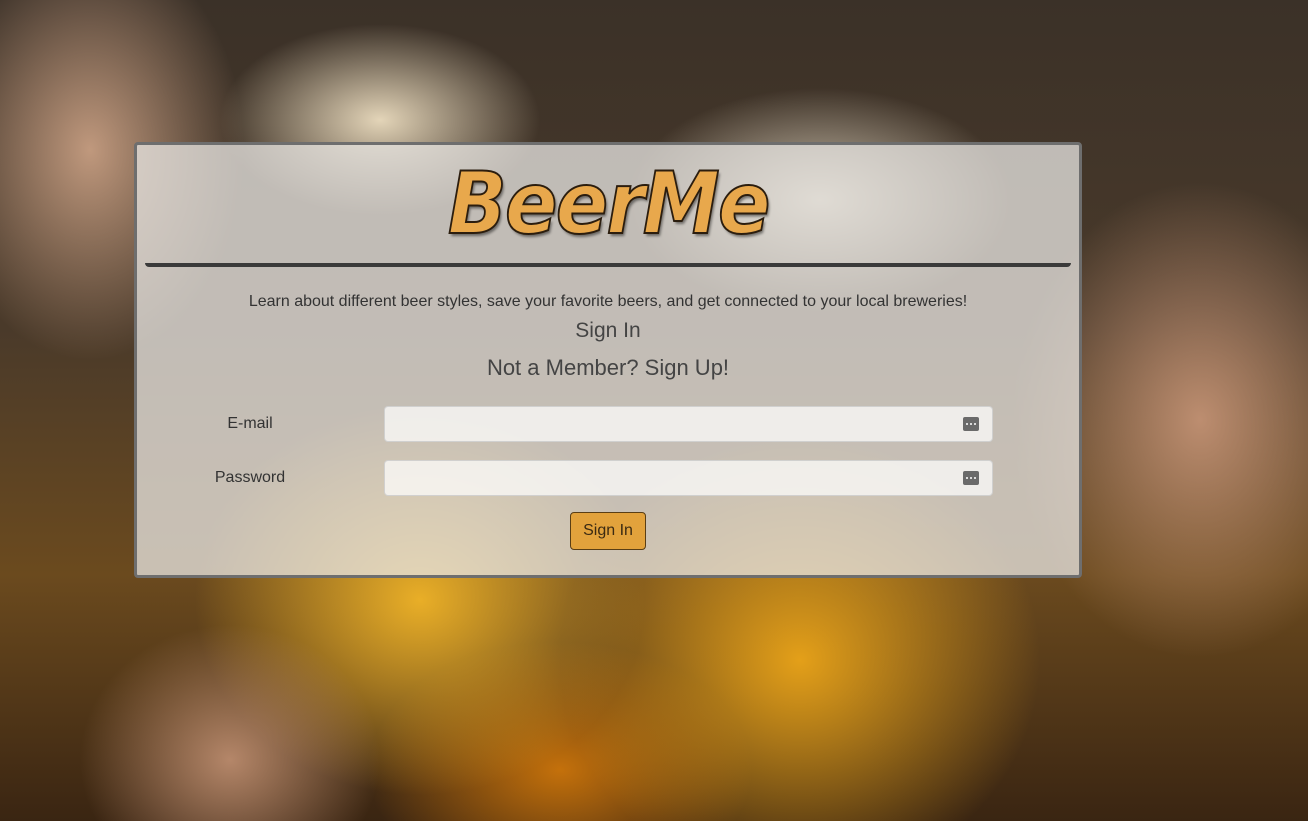 The width and height of the screenshot is (1308, 821). Describe the element at coordinates (608, 531) in the screenshot. I see `sign-in-button: Sign In` at that location.